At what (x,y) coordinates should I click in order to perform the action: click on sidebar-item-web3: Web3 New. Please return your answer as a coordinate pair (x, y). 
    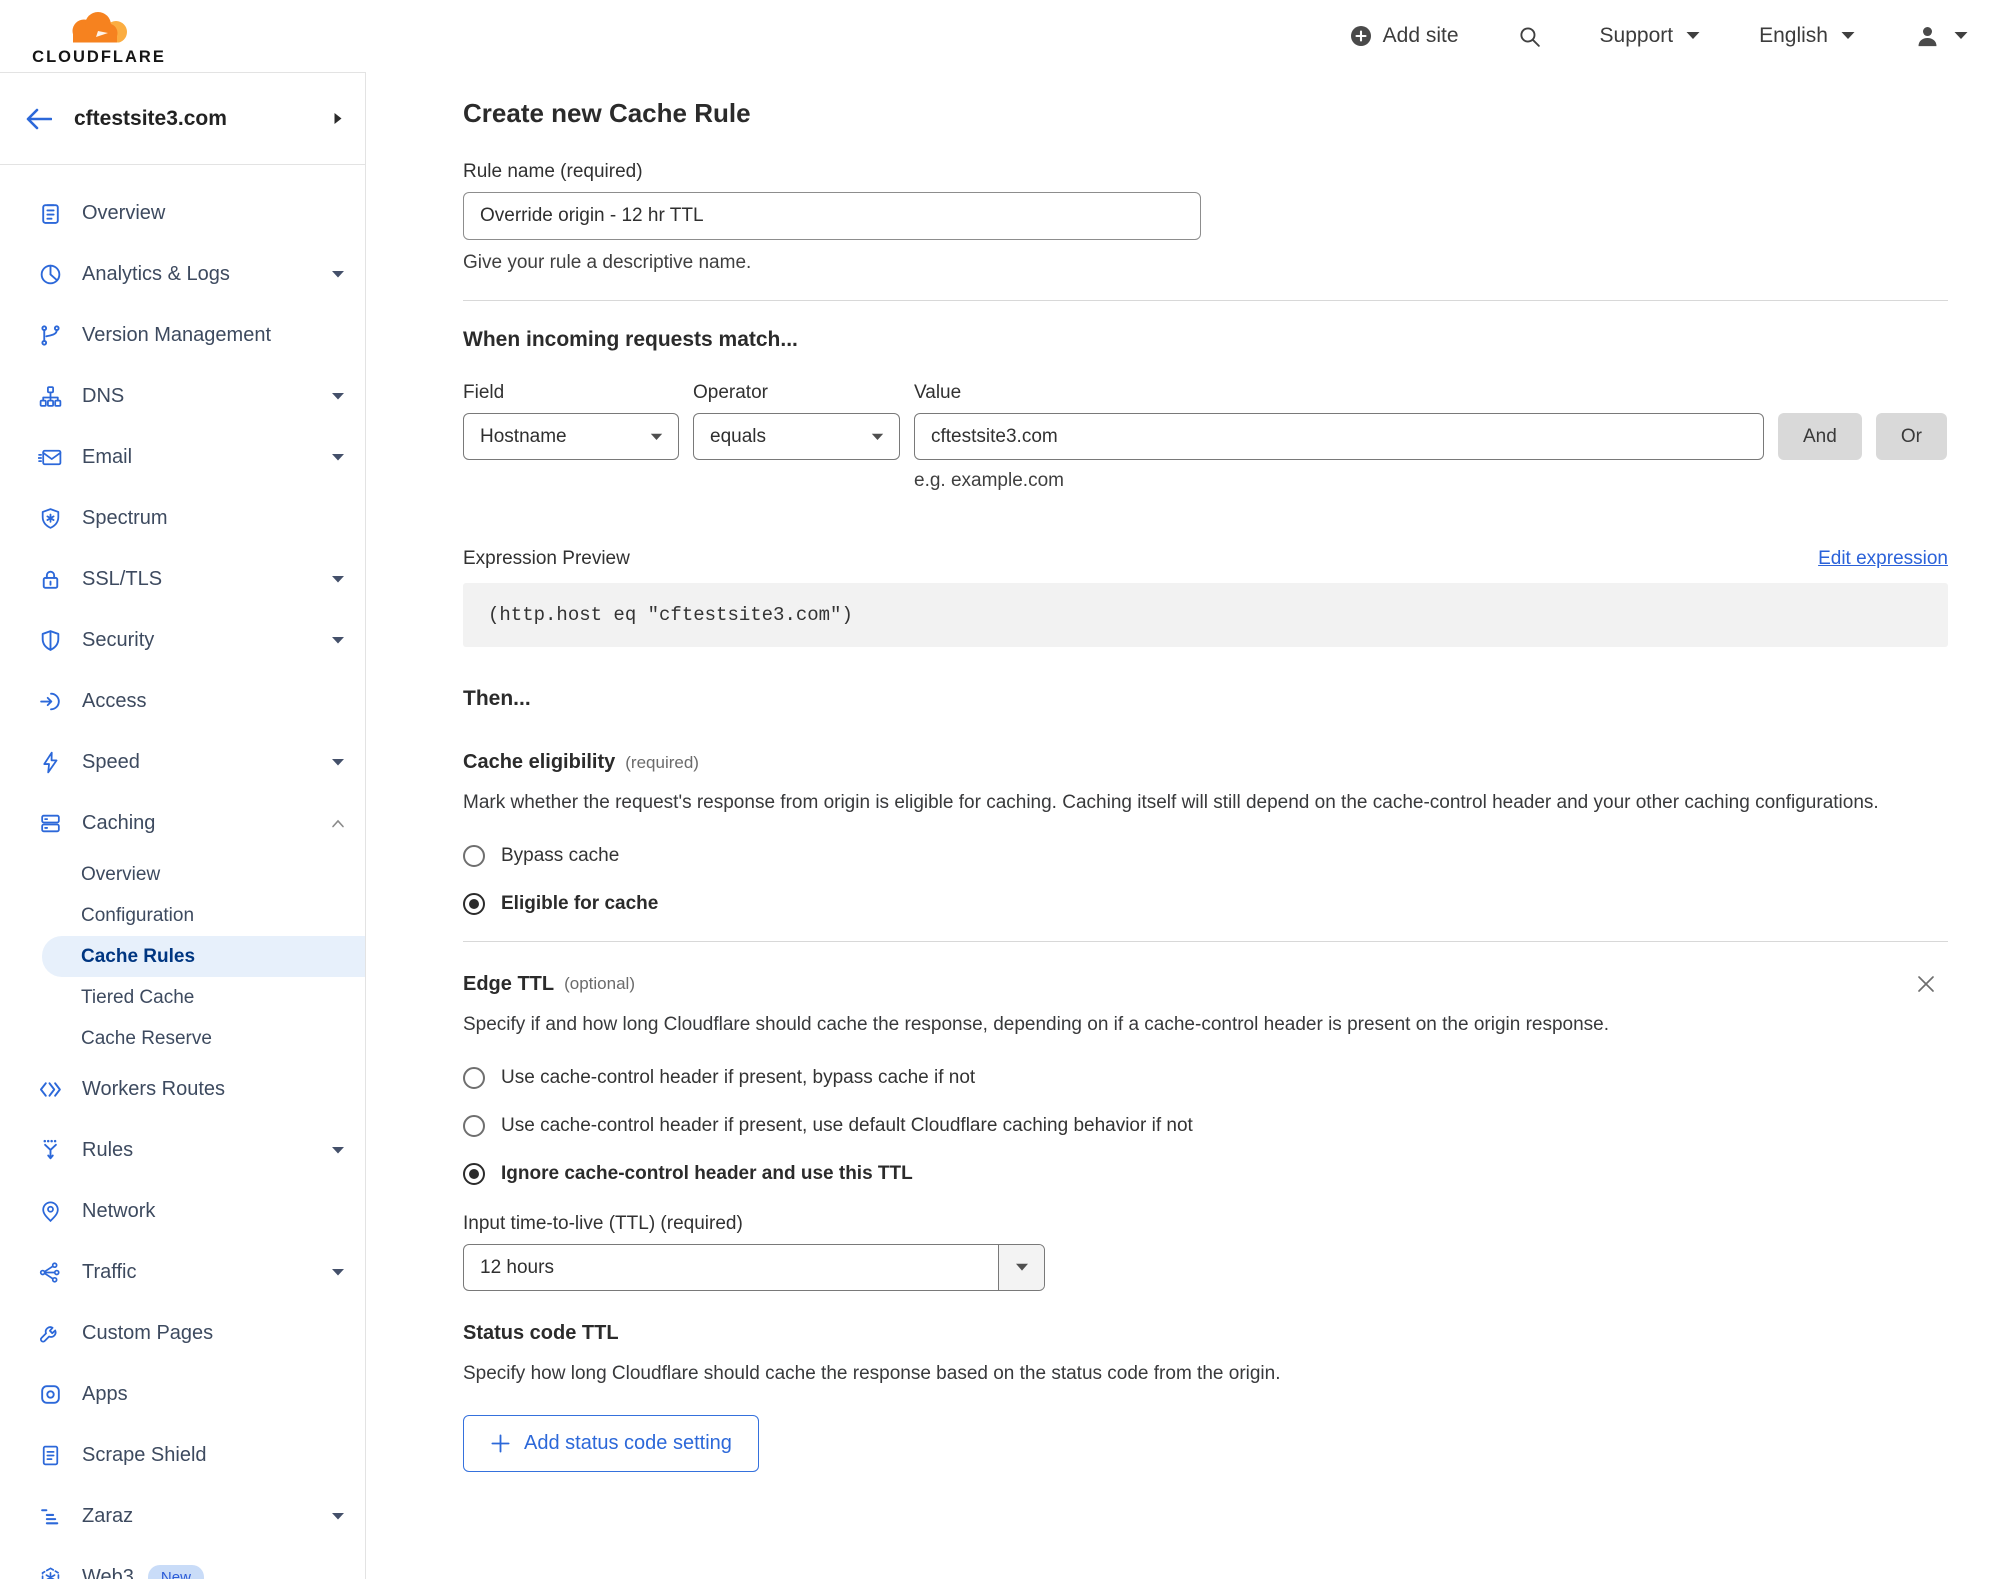
    Looking at the image, I should click on (182, 1563).